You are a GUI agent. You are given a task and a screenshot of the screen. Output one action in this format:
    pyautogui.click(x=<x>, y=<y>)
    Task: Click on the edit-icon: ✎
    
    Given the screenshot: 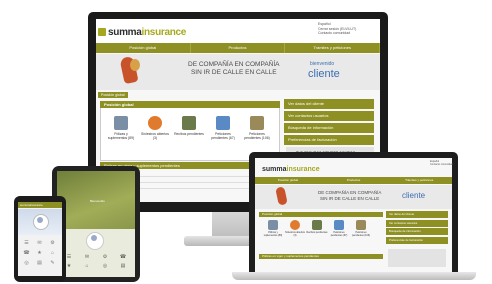 What is the action you would take?
    pyautogui.click(x=52, y=265)
    